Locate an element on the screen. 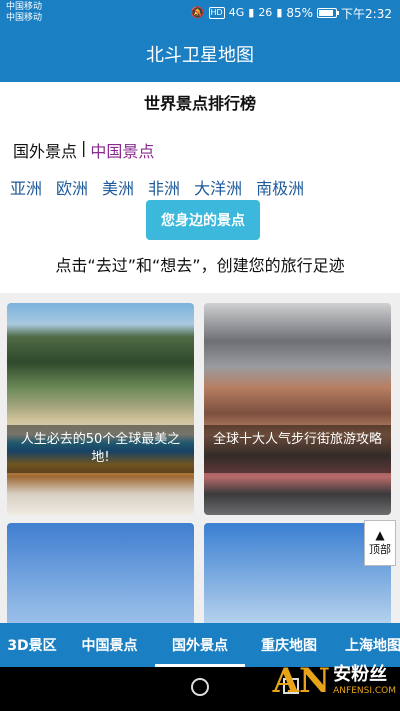 This screenshot has height=711, width=400. nav-item-china-scenic: 中国景点 is located at coordinates (109, 645).